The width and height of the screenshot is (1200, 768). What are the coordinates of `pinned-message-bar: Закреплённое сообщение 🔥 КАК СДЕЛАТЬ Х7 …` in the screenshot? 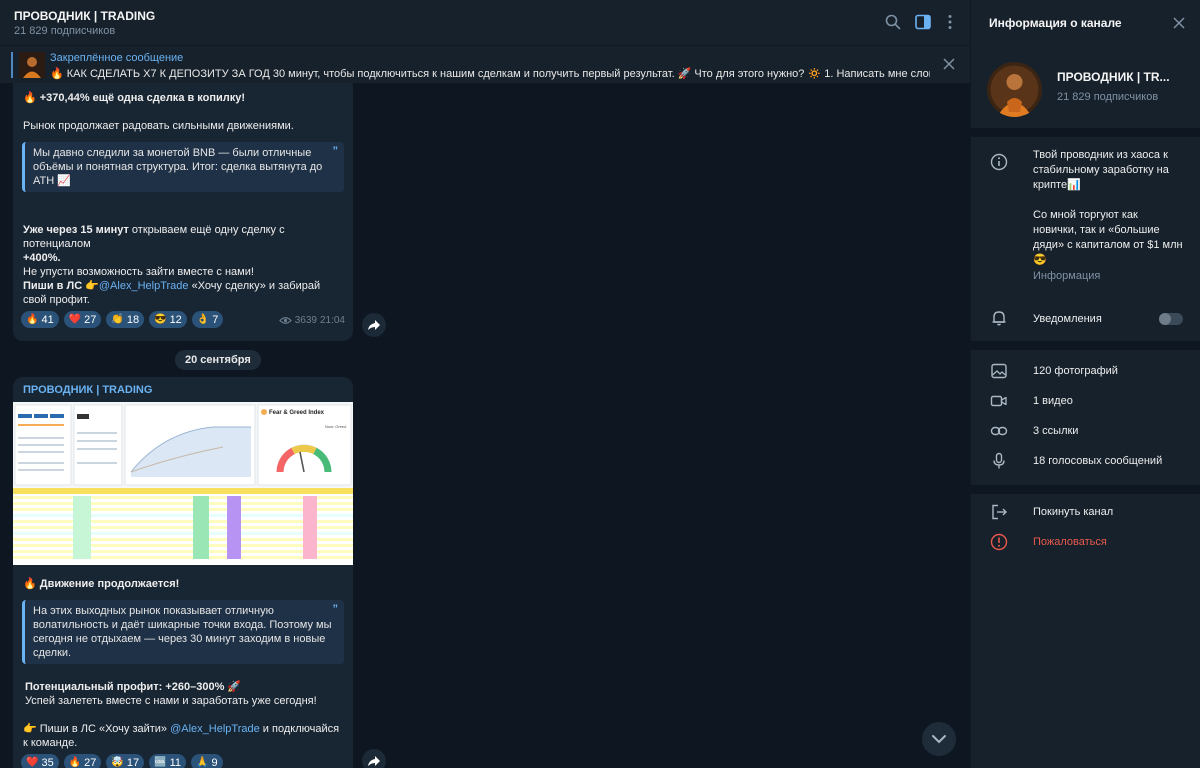 It's located at (485, 64).